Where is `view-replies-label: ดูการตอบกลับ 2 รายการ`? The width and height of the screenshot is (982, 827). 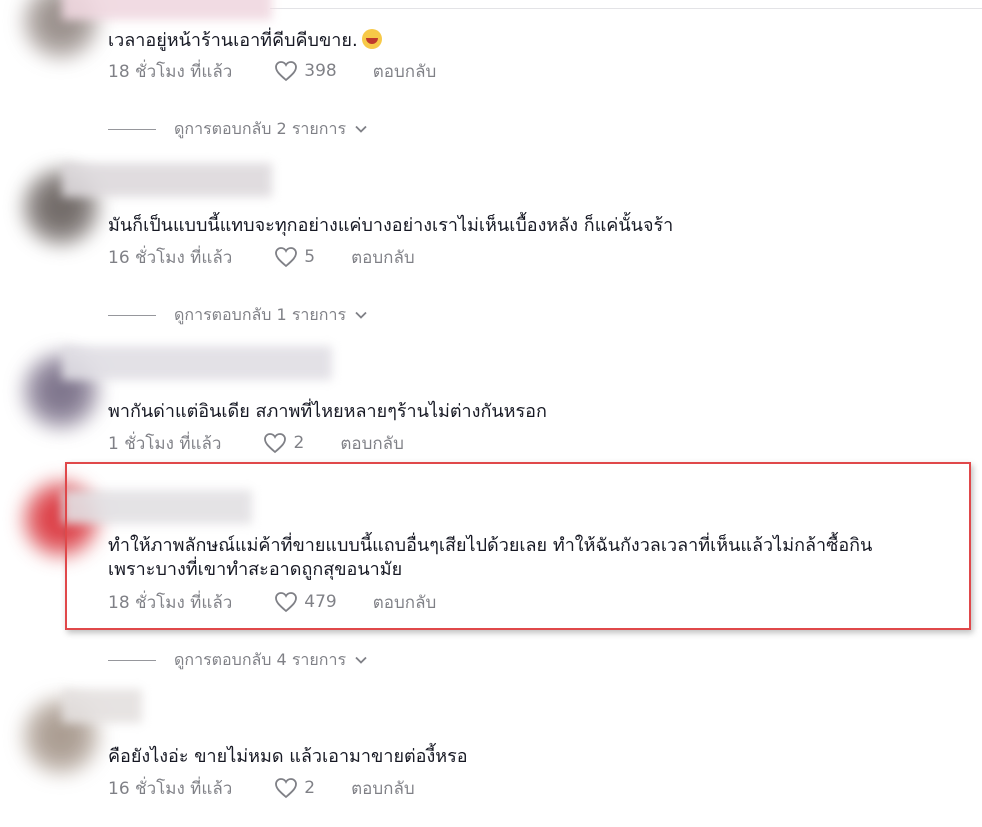
view-replies-label: ดูการตอบกลับ 2 รายการ is located at coordinates (260, 128).